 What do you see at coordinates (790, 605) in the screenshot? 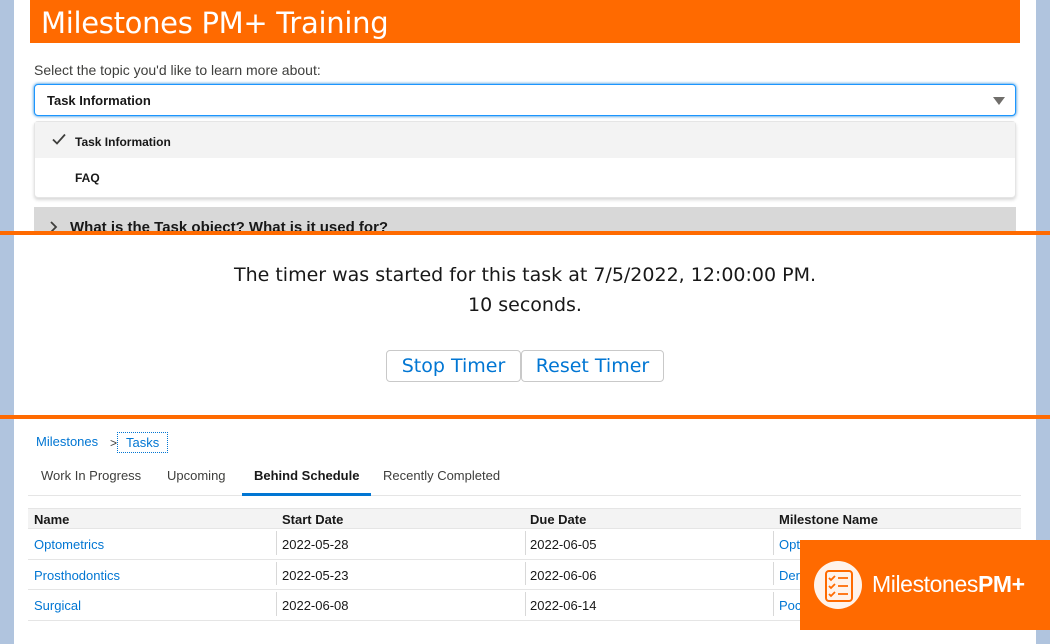
I see `milestone-name-link: Poc` at bounding box center [790, 605].